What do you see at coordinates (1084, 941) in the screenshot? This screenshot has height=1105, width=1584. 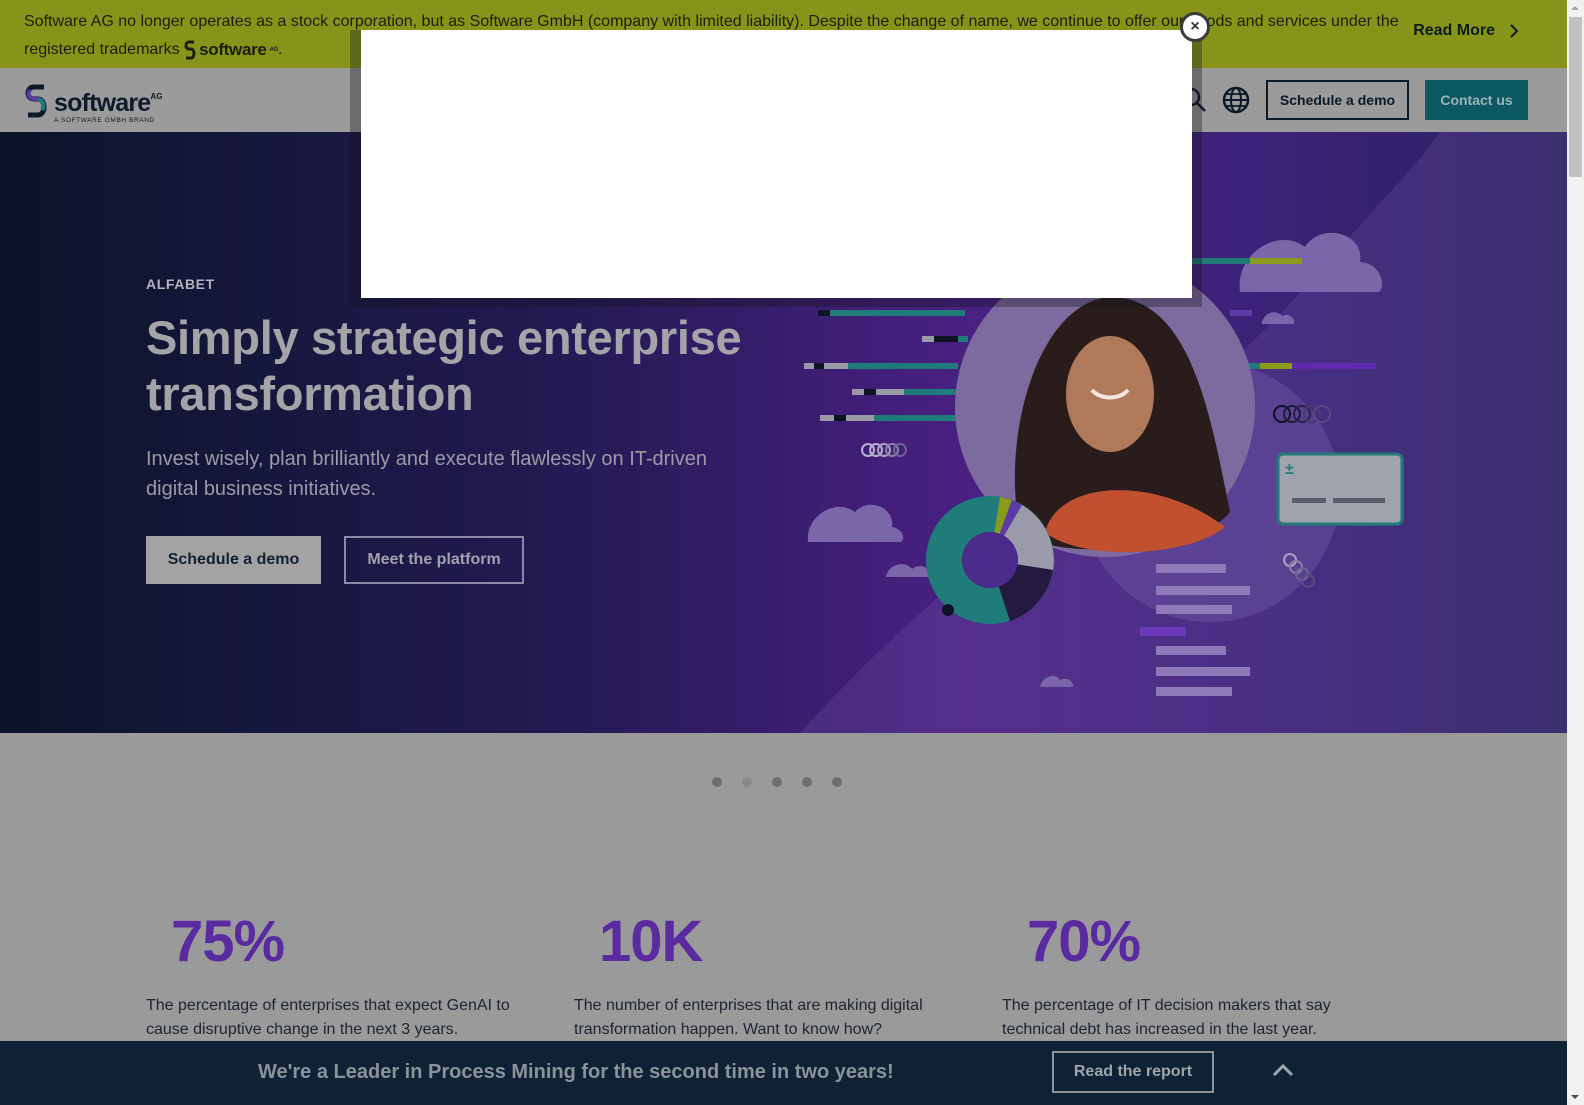 I see `stat-value: 70%` at bounding box center [1084, 941].